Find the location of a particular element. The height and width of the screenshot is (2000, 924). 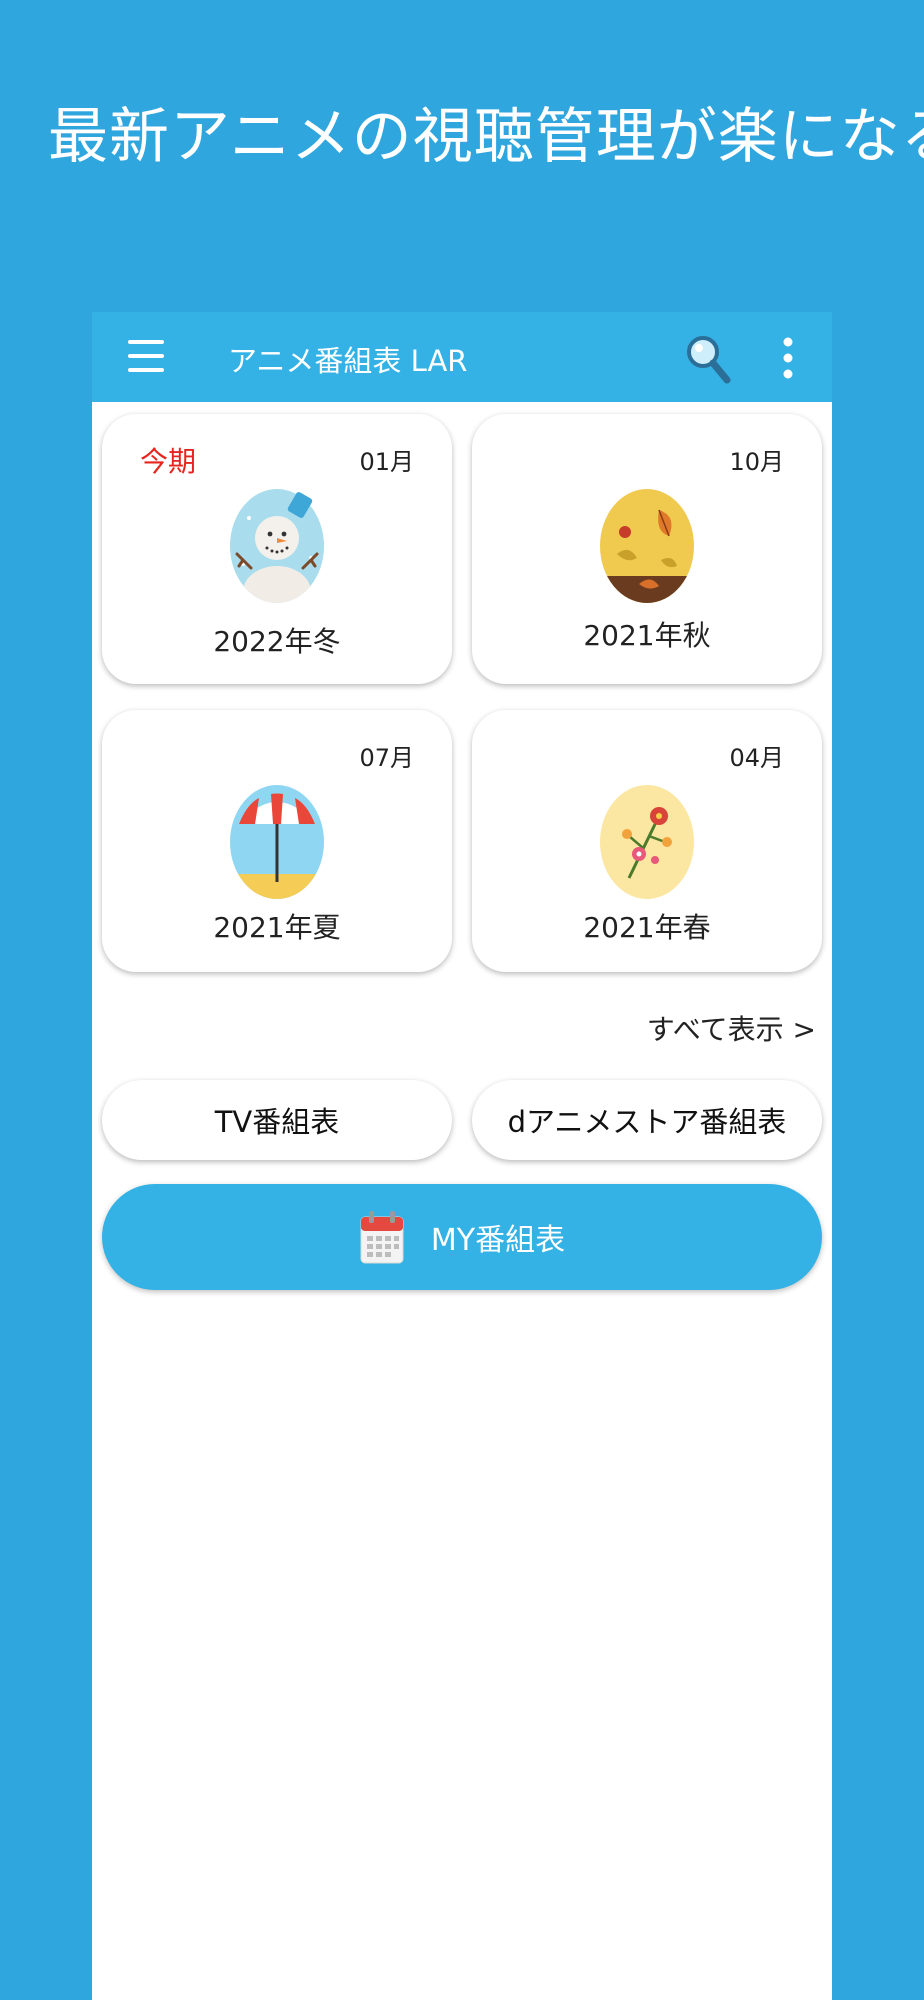

danime-store-schedule-label: dアニメストア番組表 is located at coordinates (647, 1122).